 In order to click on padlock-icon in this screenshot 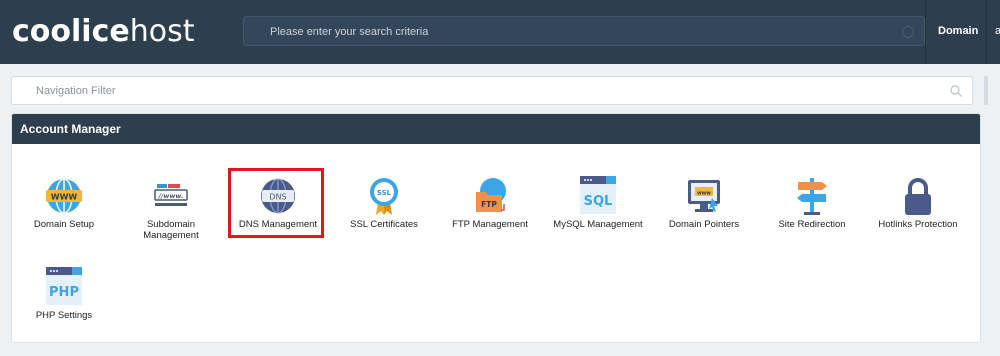, I will do `click(918, 196)`.